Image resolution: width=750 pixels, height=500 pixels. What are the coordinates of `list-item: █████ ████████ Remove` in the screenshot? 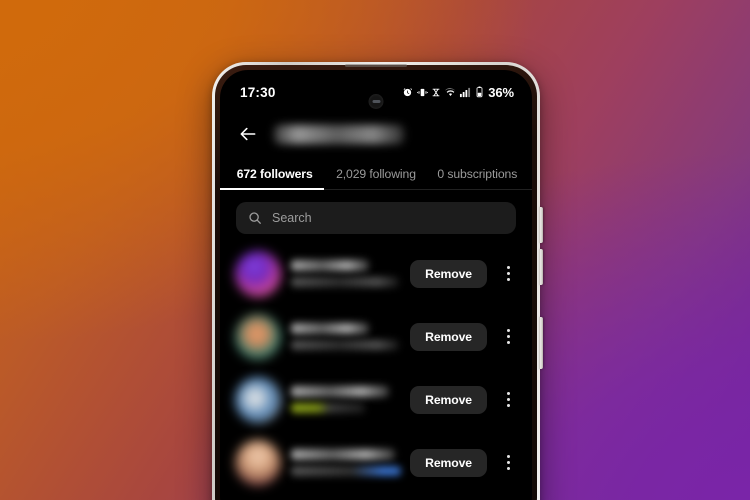 It's located at (376, 273).